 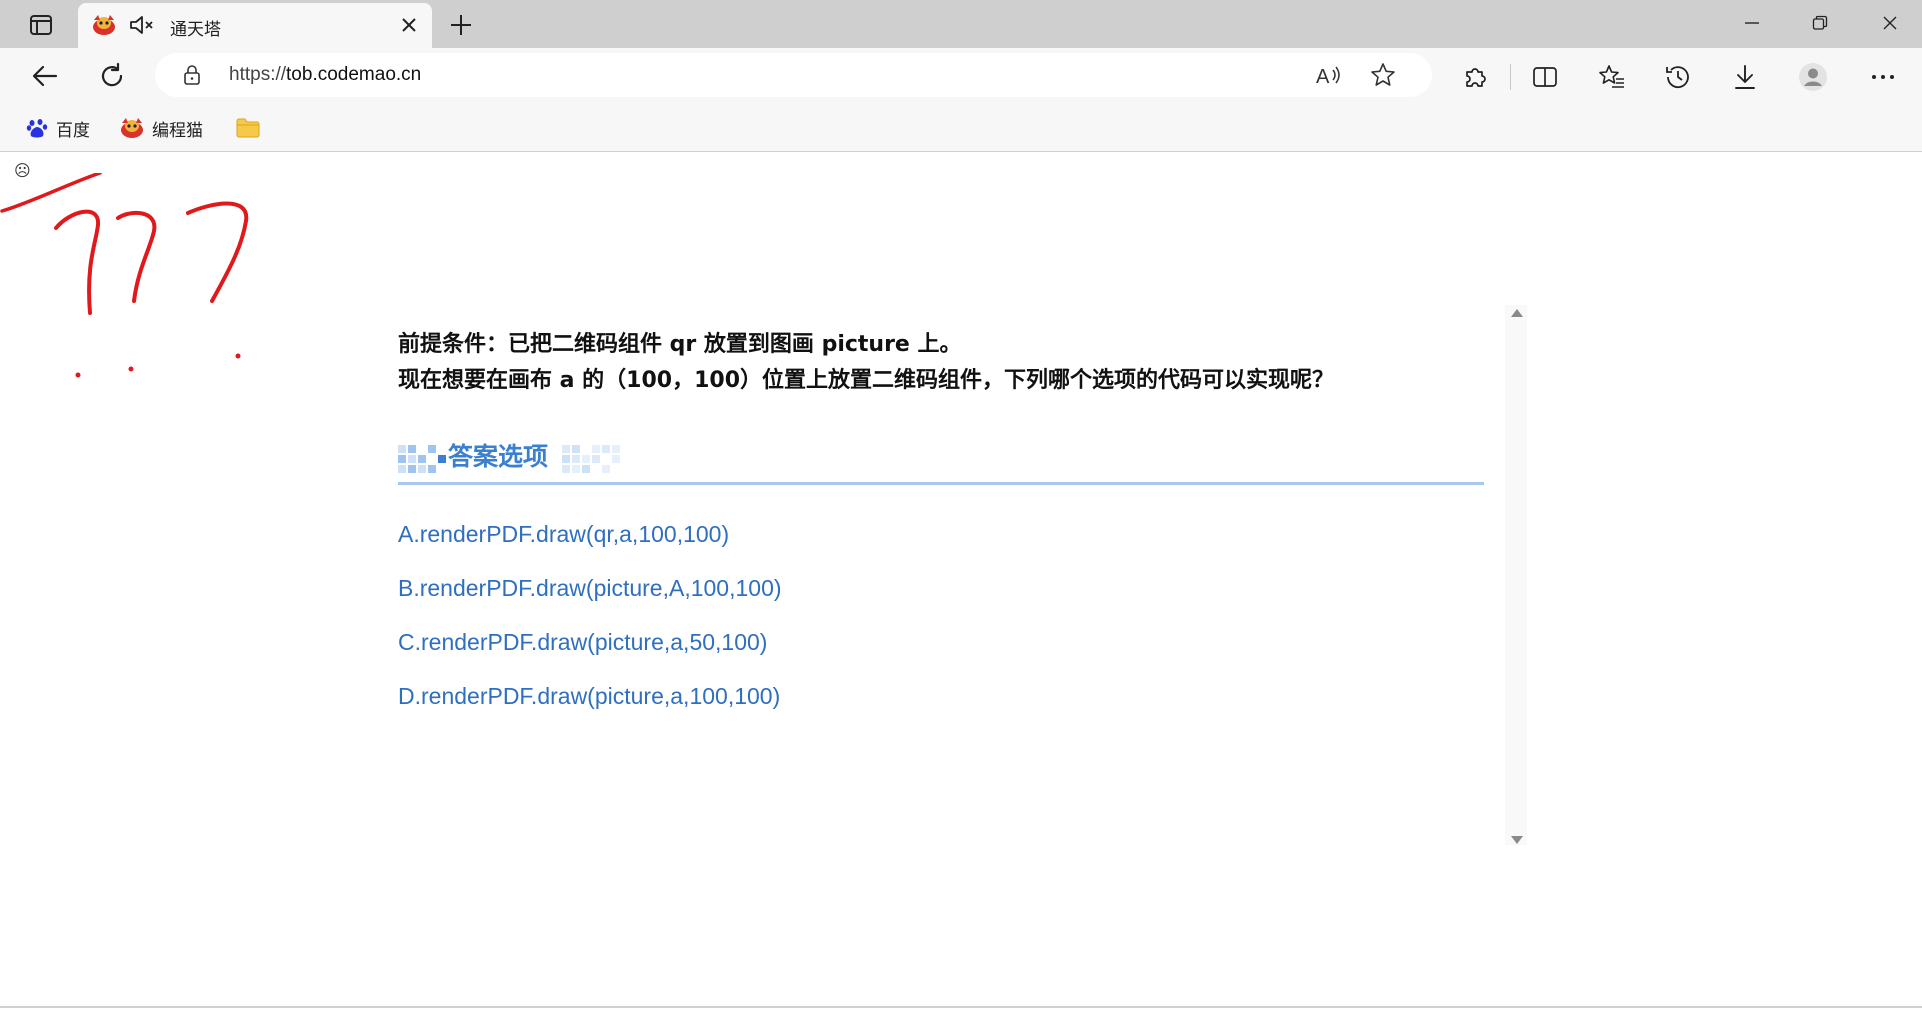 What do you see at coordinates (941, 458) in the screenshot?
I see `answer-options-header: 答案选项` at bounding box center [941, 458].